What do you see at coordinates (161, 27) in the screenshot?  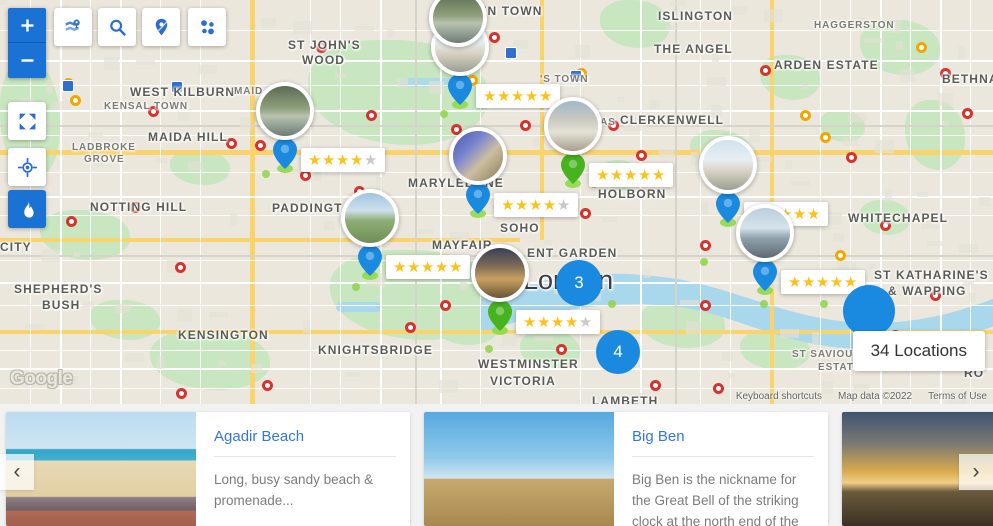 I see `add-marker-button` at bounding box center [161, 27].